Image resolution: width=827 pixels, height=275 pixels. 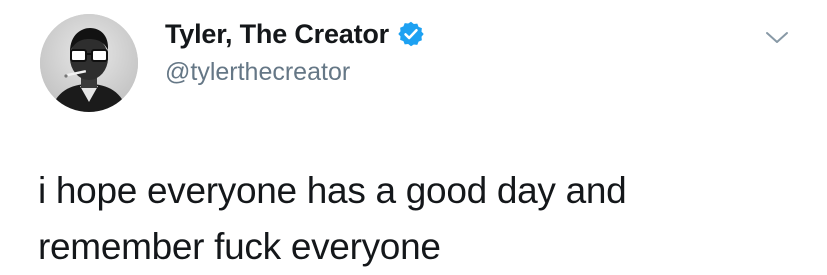 I want to click on chevron-down-icon, so click(x=777, y=37).